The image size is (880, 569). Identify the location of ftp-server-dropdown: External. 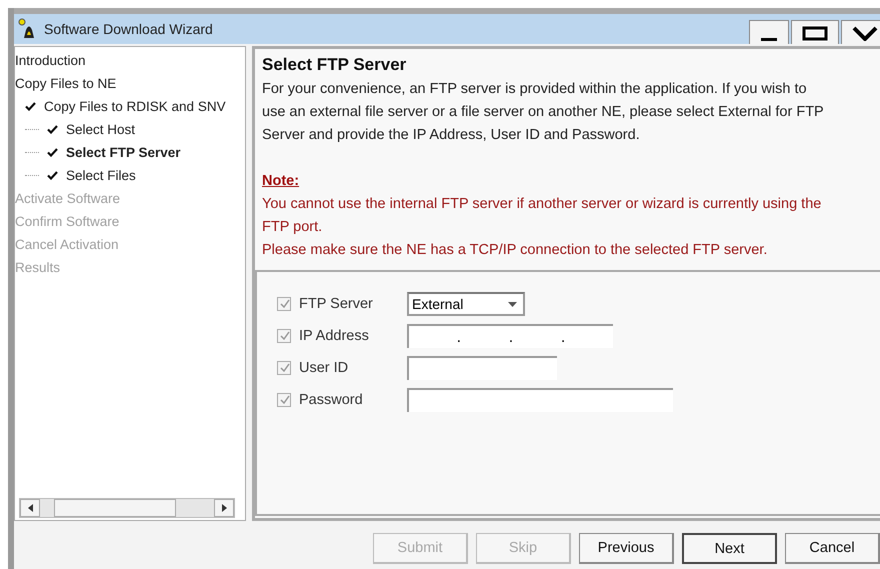
(466, 304).